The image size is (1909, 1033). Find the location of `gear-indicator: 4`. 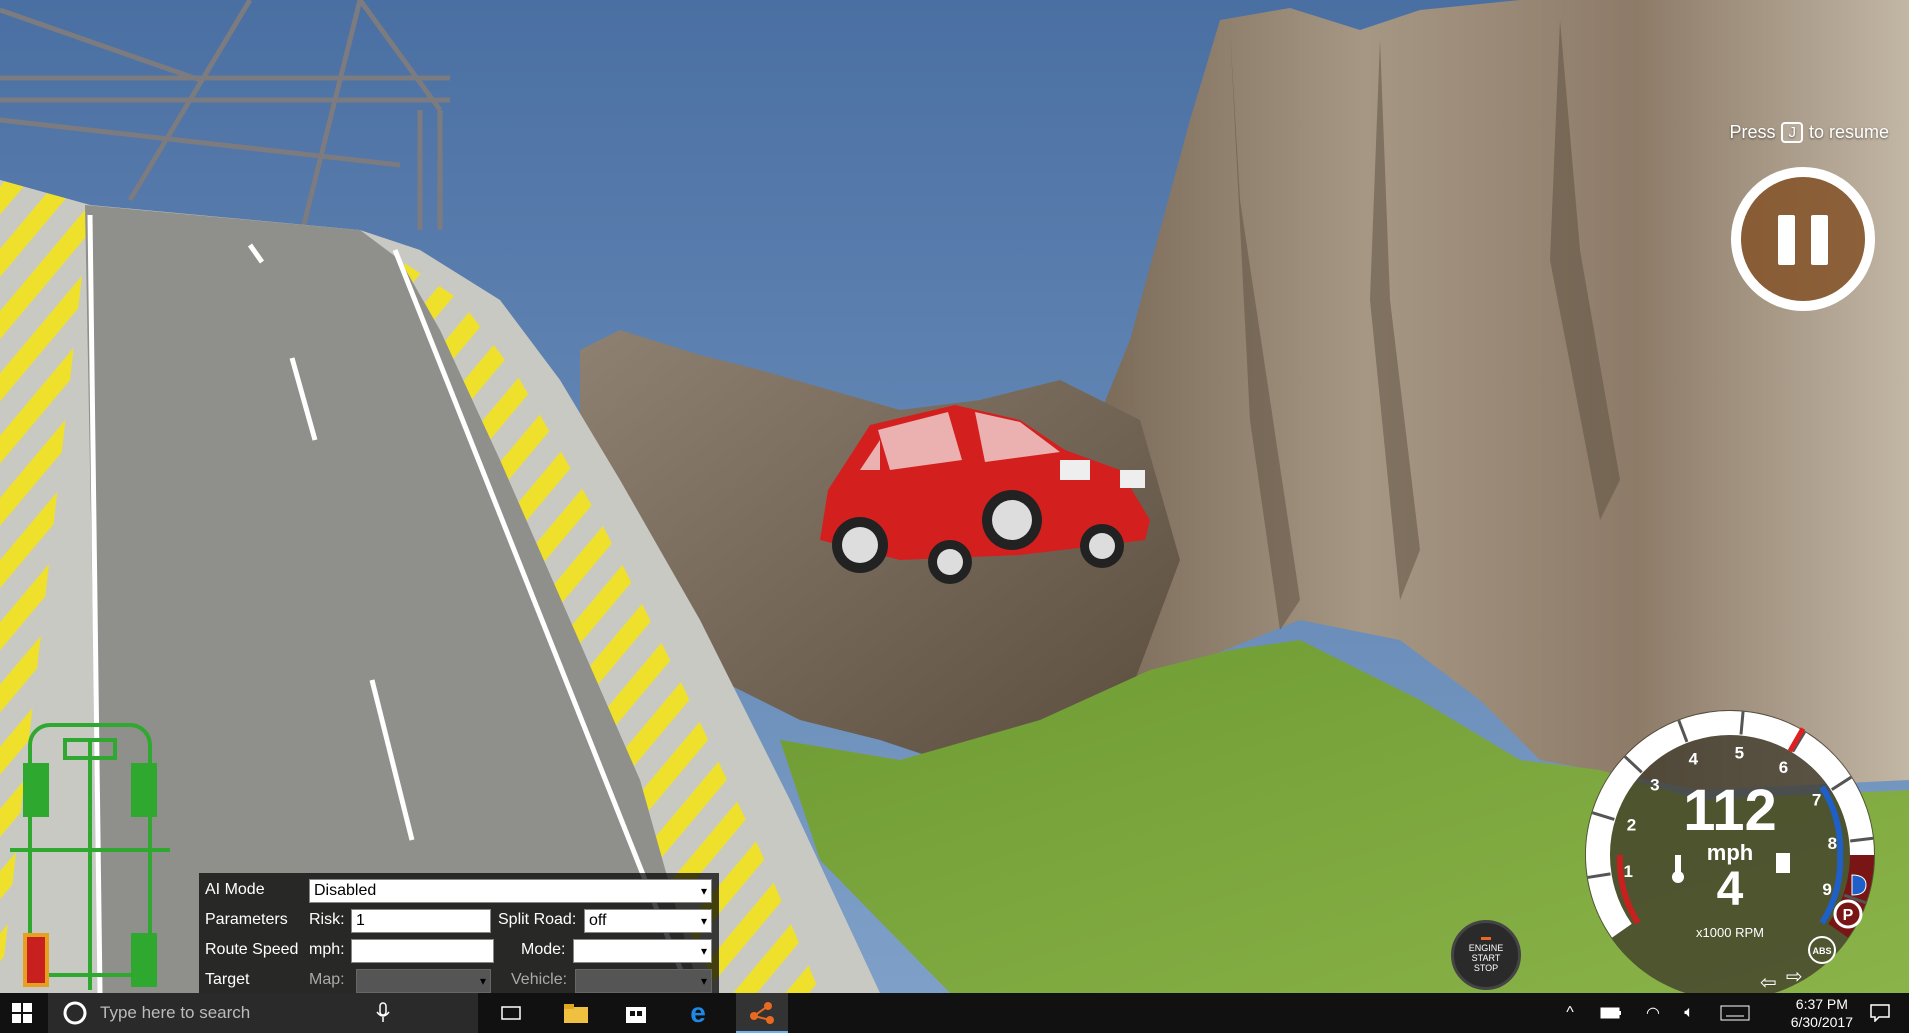

gear-indicator: 4 is located at coordinates (1730, 889).